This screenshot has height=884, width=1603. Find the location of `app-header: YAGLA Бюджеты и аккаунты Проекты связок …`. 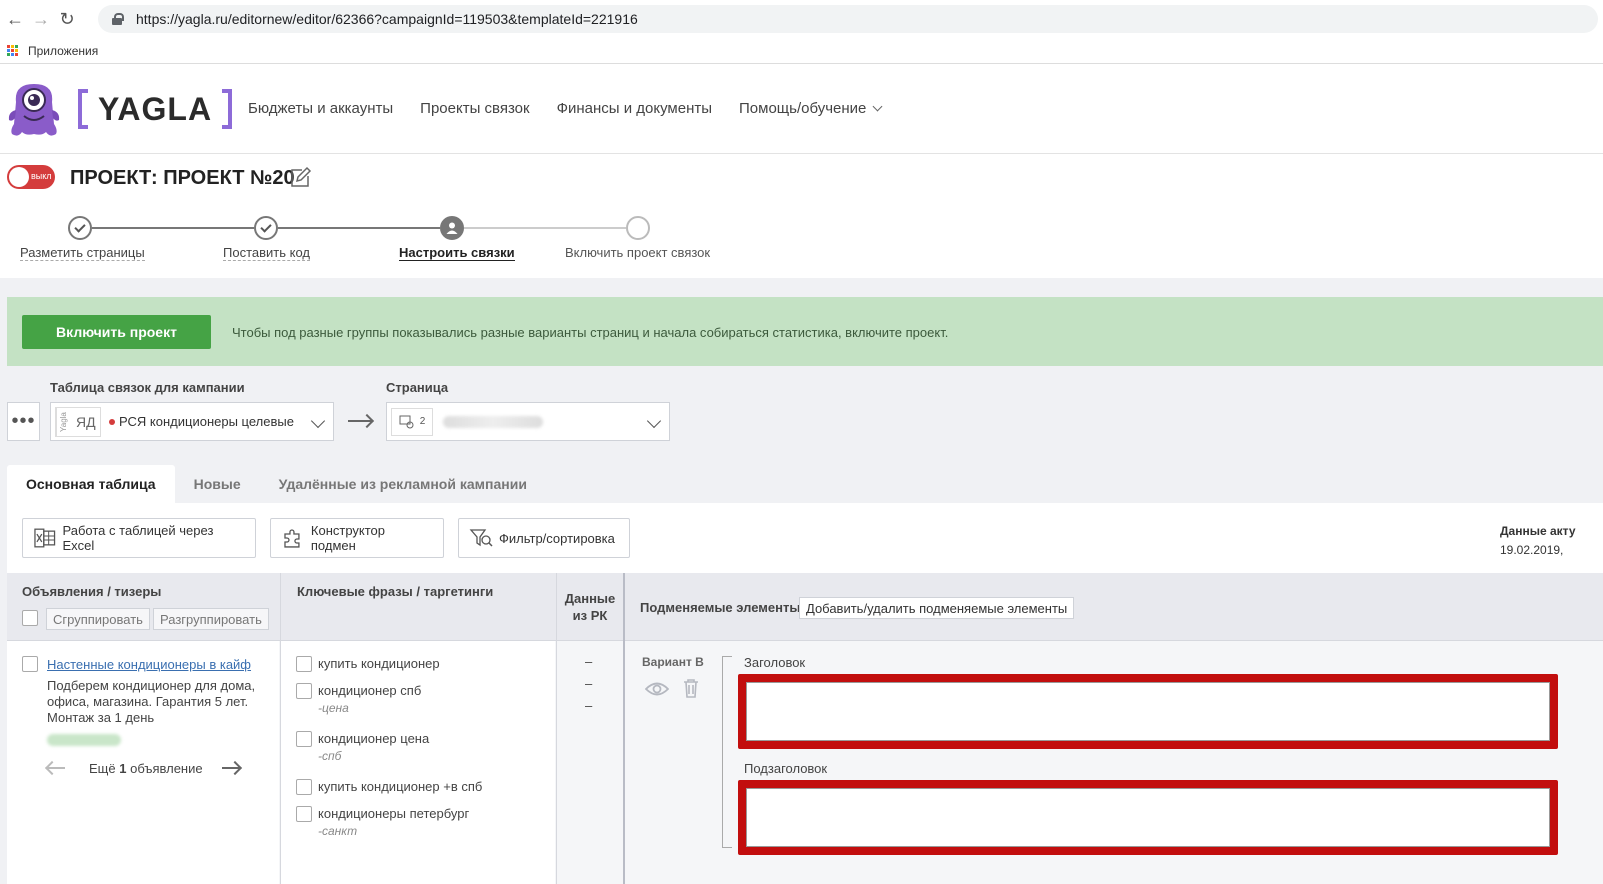

app-header: YAGLA Бюджеты и аккаунты Проекты связок … is located at coordinates (801, 111).